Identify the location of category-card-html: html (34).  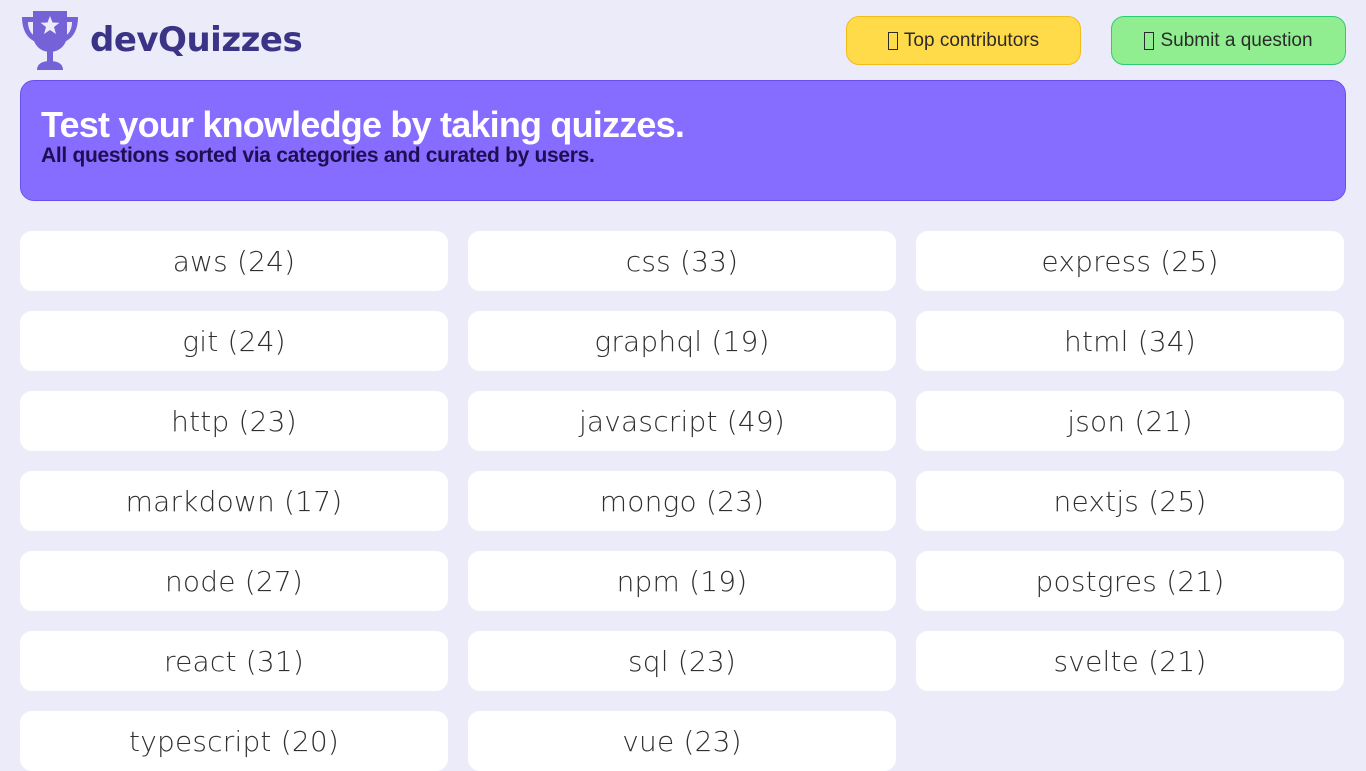
(1130, 341).